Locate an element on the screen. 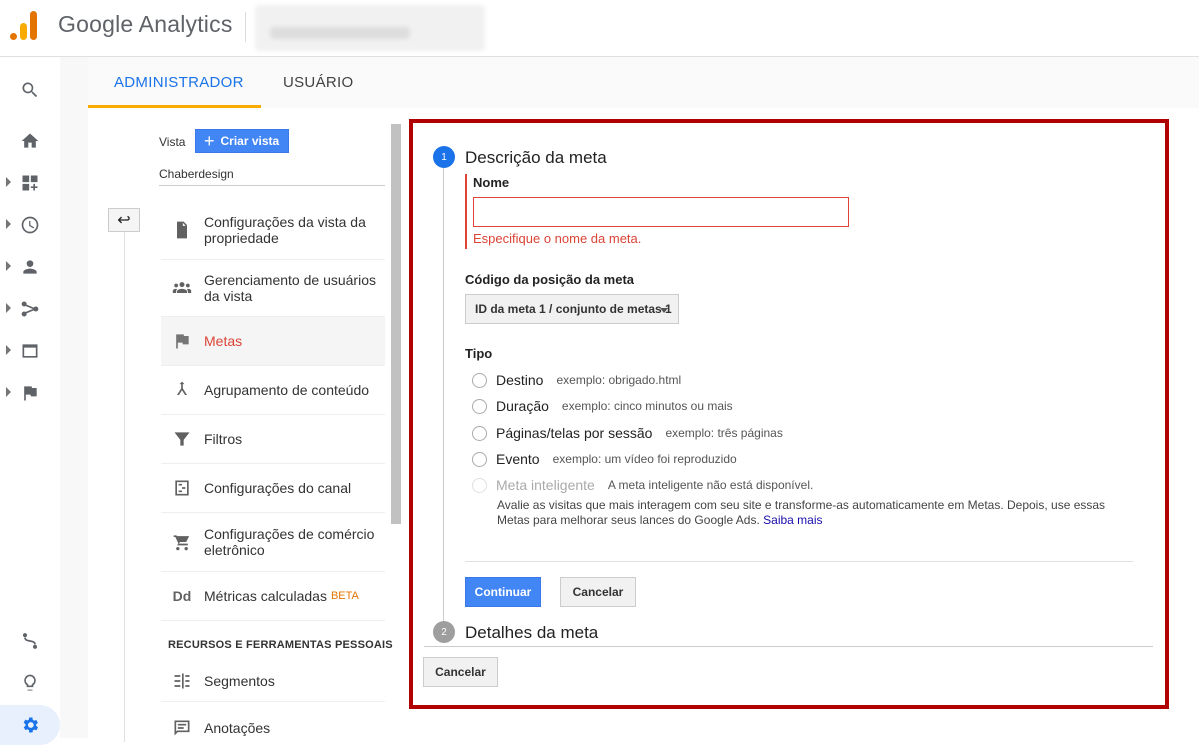 This screenshot has height=754, width=1199. goal-slot-value: ID da meta 1 / conjunto de metas 1 is located at coordinates (573, 309).